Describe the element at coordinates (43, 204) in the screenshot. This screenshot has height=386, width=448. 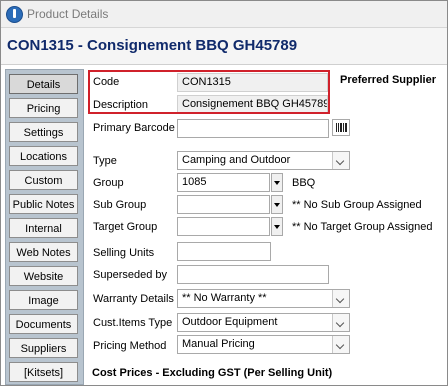
I see `sidebar-item-public-notes: Public Notes` at that location.